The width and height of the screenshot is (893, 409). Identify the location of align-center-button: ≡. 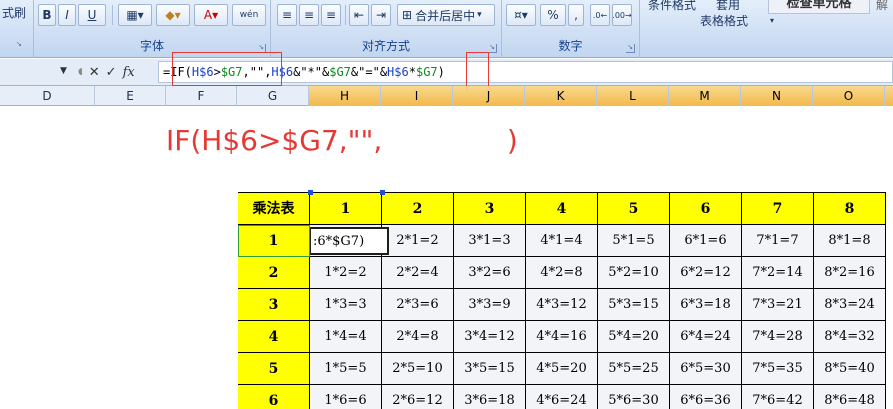
(309, 15).